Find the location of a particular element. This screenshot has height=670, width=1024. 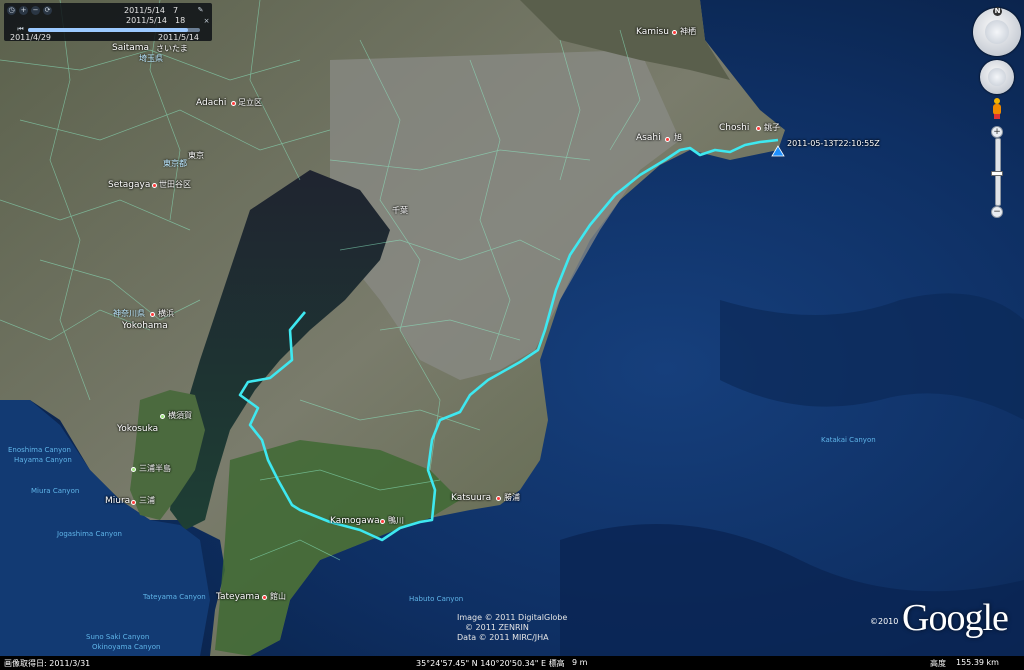

place-label-adachi-jp: 足立区 is located at coordinates (250, 102).